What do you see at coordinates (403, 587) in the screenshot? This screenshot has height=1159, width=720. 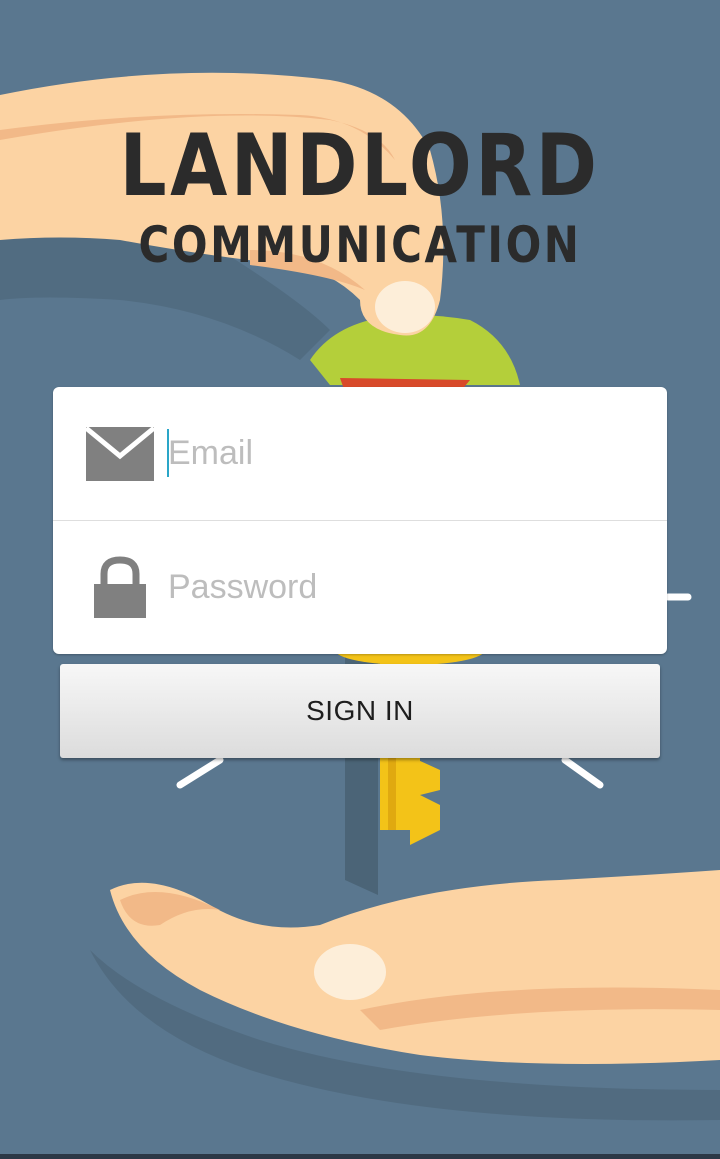 I see `password-input` at bounding box center [403, 587].